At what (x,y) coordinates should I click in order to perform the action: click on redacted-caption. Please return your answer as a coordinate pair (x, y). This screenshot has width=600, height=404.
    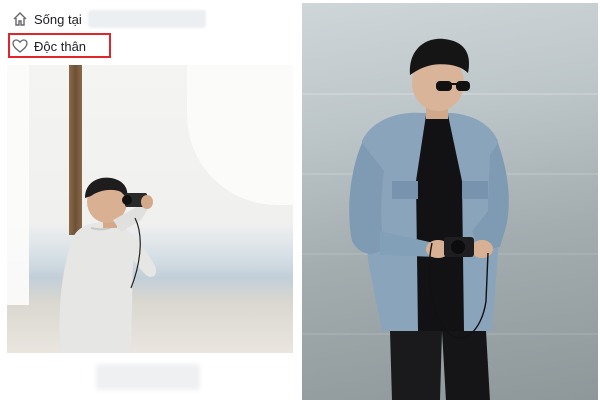
    Looking at the image, I should click on (148, 377).